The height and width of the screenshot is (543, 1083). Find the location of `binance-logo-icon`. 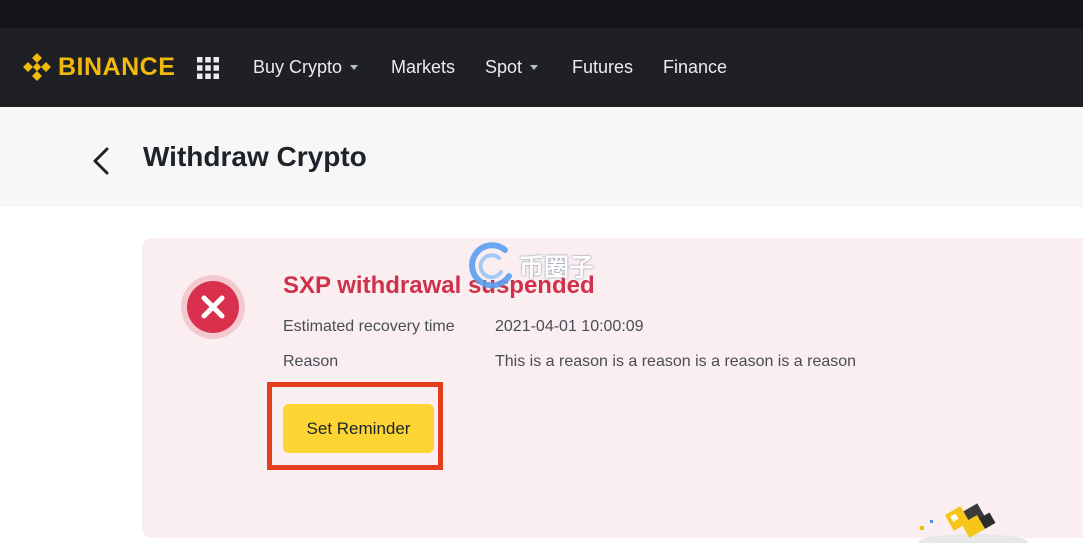

binance-logo-icon is located at coordinates (37, 67).